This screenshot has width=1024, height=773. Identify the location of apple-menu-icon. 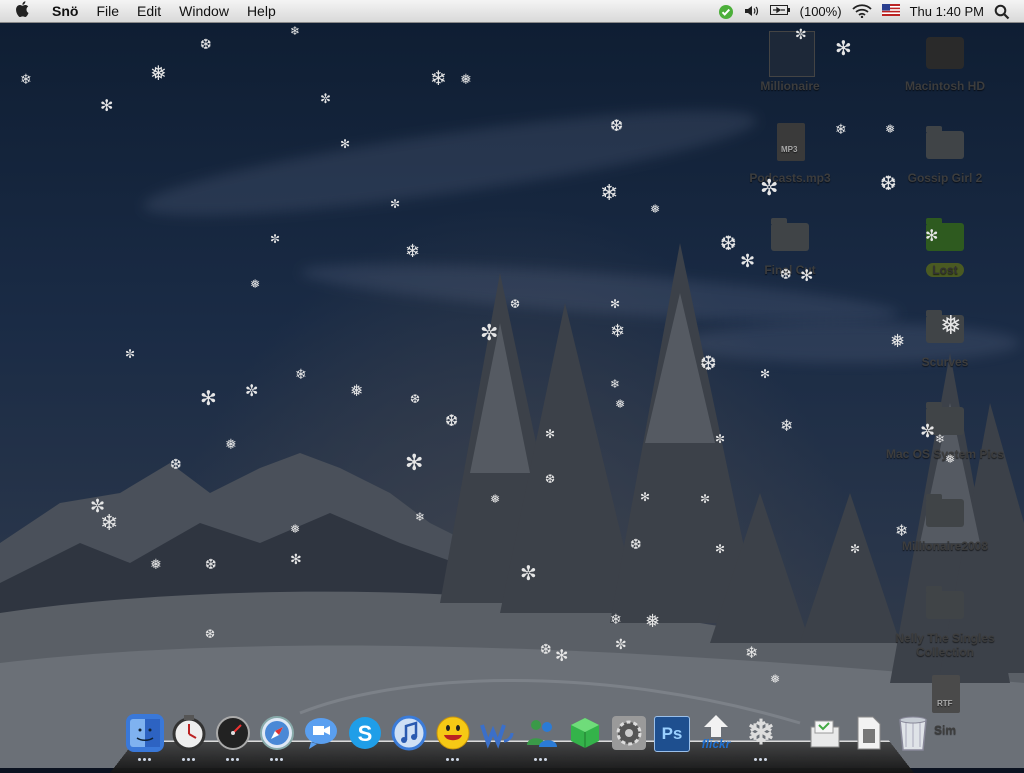
(23, 11).